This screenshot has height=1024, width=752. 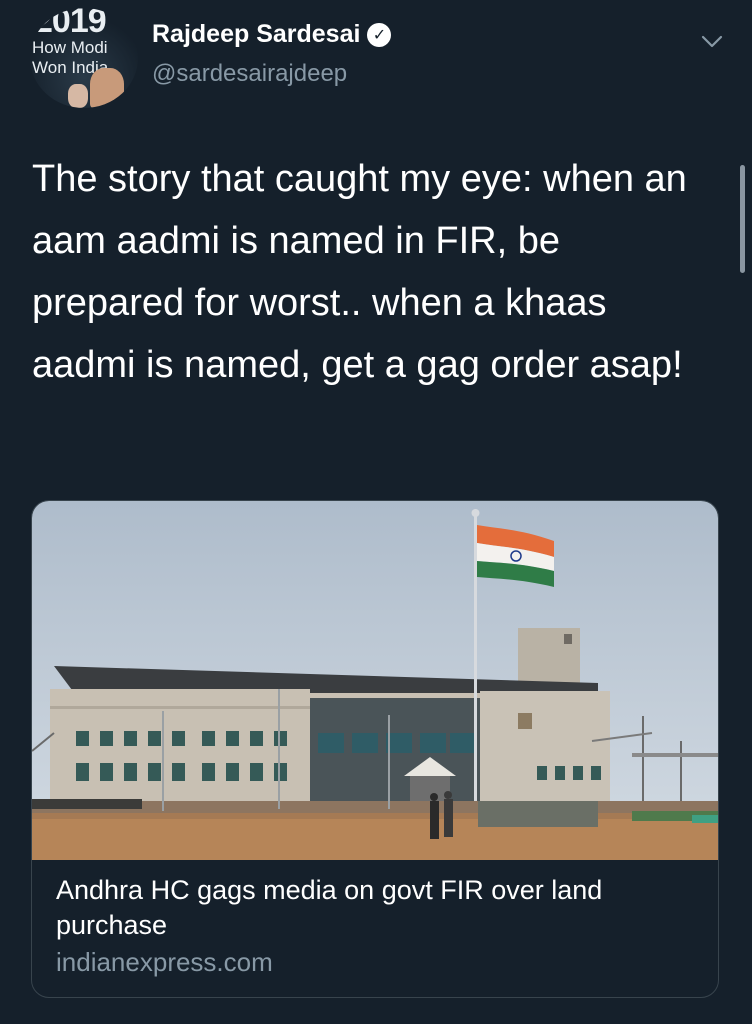 What do you see at coordinates (84, 58) in the screenshot?
I see `avatar: 2019 How Modi Won India` at bounding box center [84, 58].